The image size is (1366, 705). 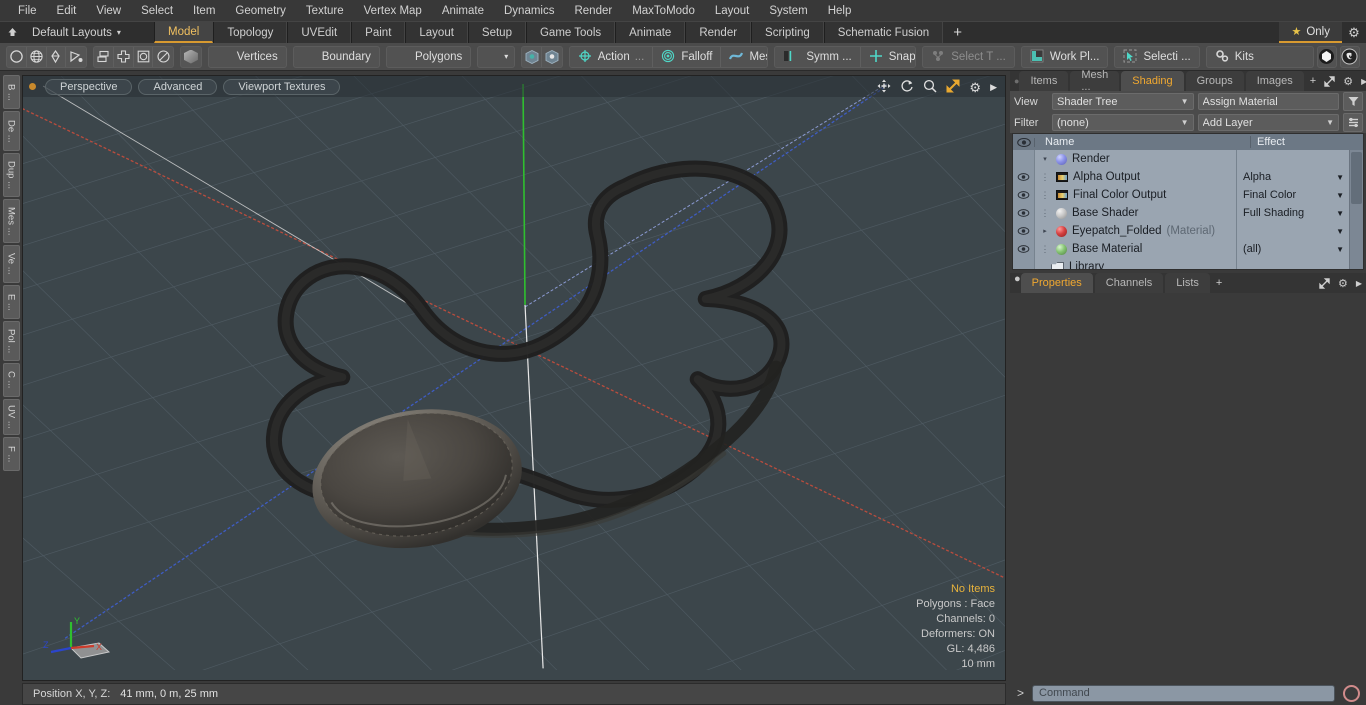 I want to click on circle-icon, so click(x=17, y=56).